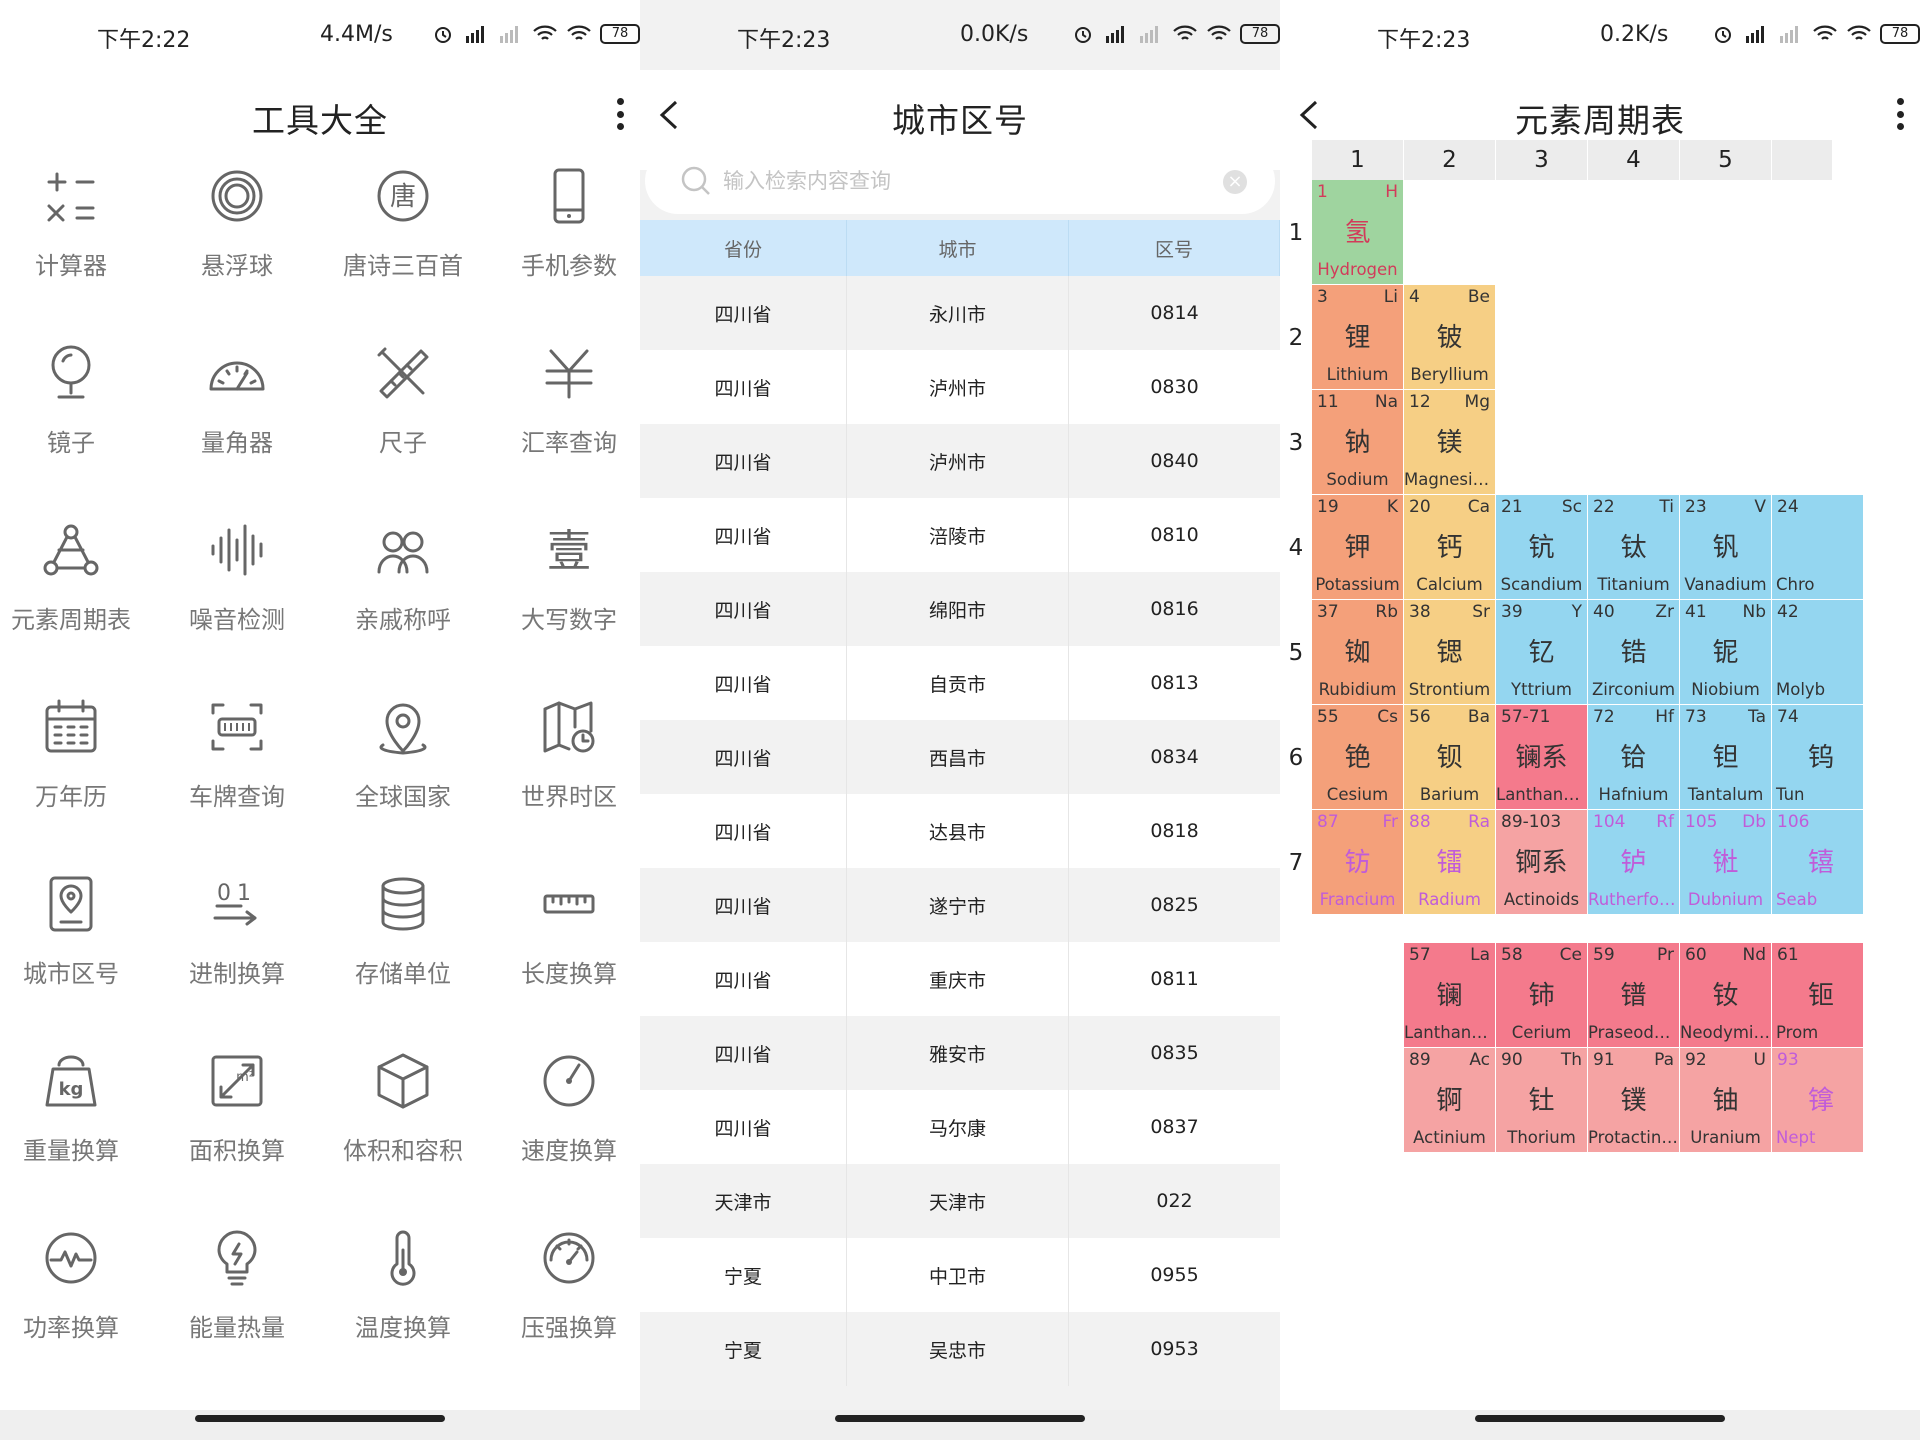  I want to click on table-row: 四川省 自贡市 0813, so click(960, 683).